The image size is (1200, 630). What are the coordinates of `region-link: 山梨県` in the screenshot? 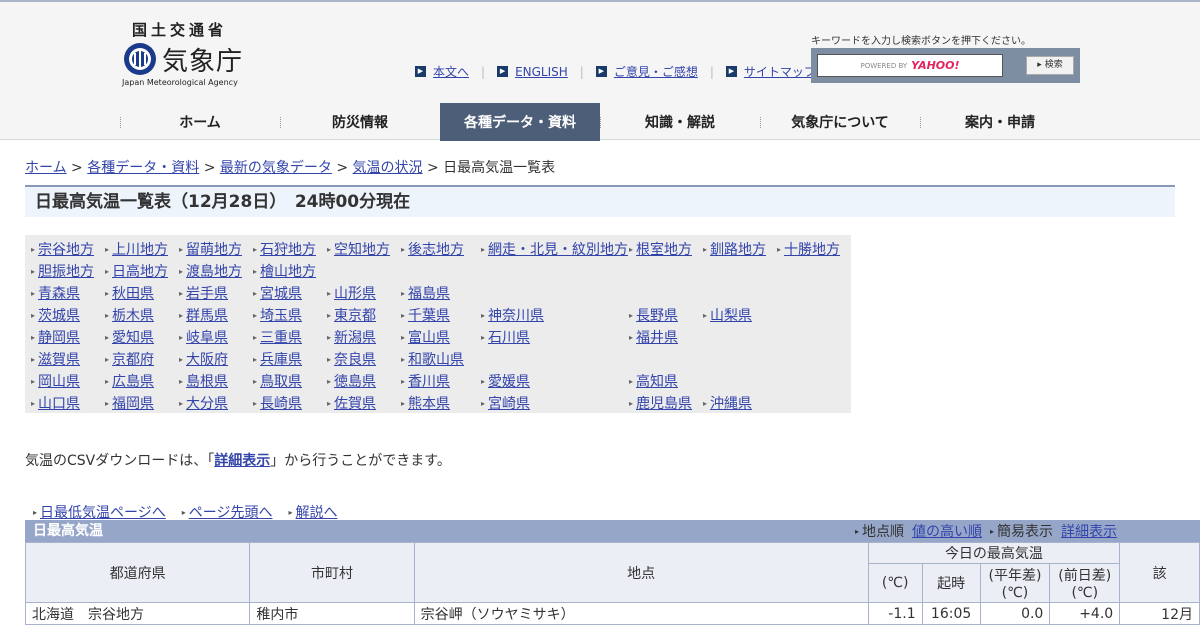 It's located at (740, 315).